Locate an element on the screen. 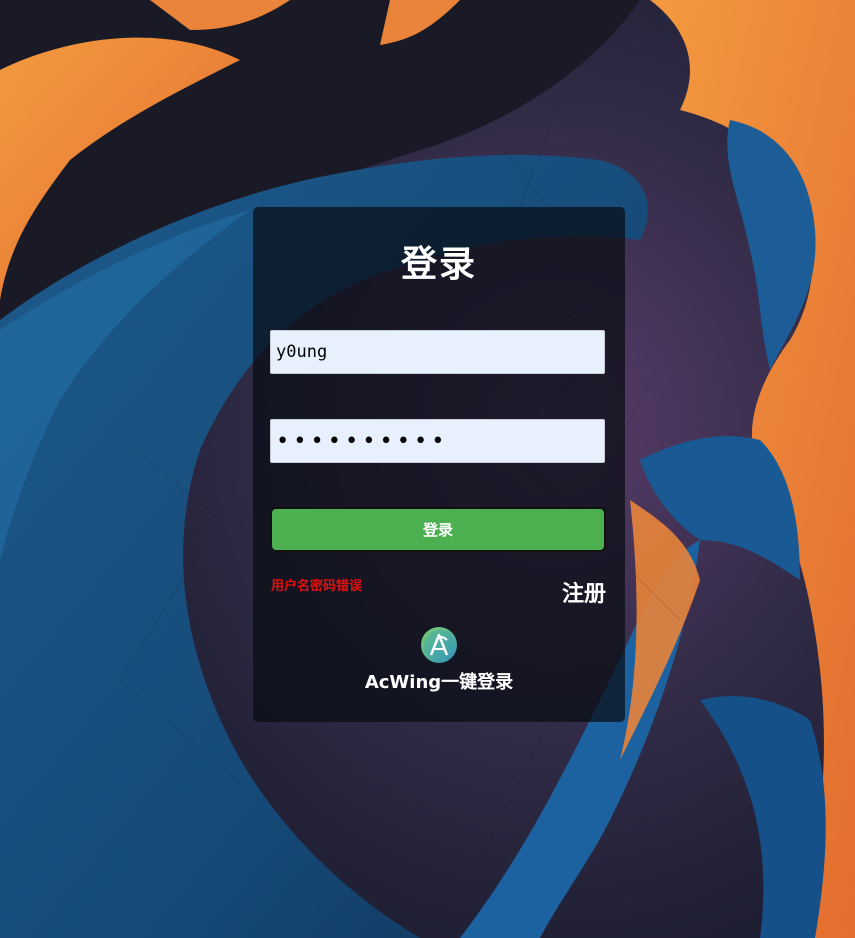 This screenshot has width=855, height=938. register-link: 注册 is located at coordinates (584, 592).